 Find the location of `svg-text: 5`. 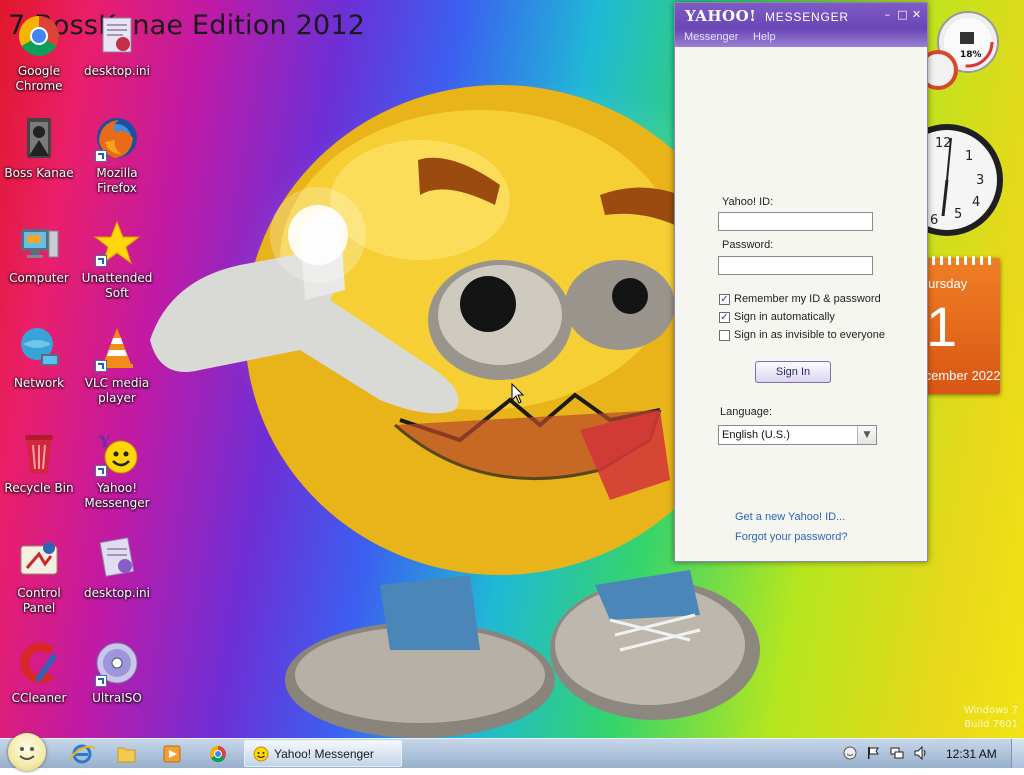

svg-text: 5 is located at coordinates (958, 214).